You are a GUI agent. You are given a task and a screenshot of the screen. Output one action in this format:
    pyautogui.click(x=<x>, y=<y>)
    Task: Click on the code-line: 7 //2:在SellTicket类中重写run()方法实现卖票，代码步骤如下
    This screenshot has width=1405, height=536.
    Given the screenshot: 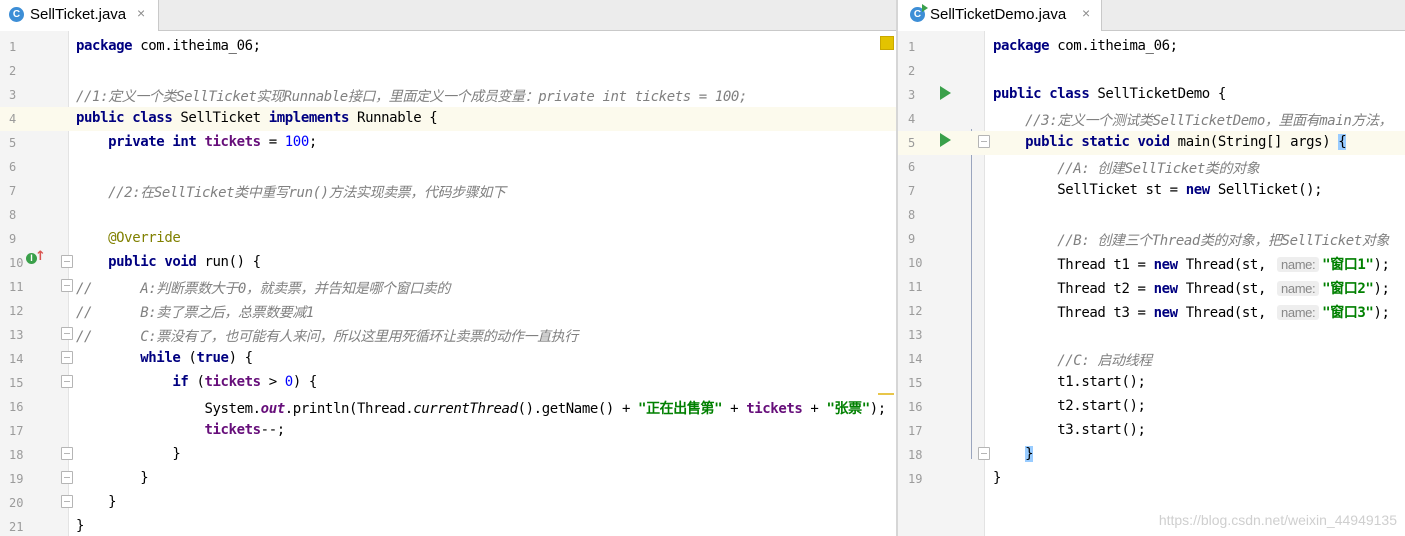 What is the action you would take?
    pyautogui.click(x=448, y=191)
    